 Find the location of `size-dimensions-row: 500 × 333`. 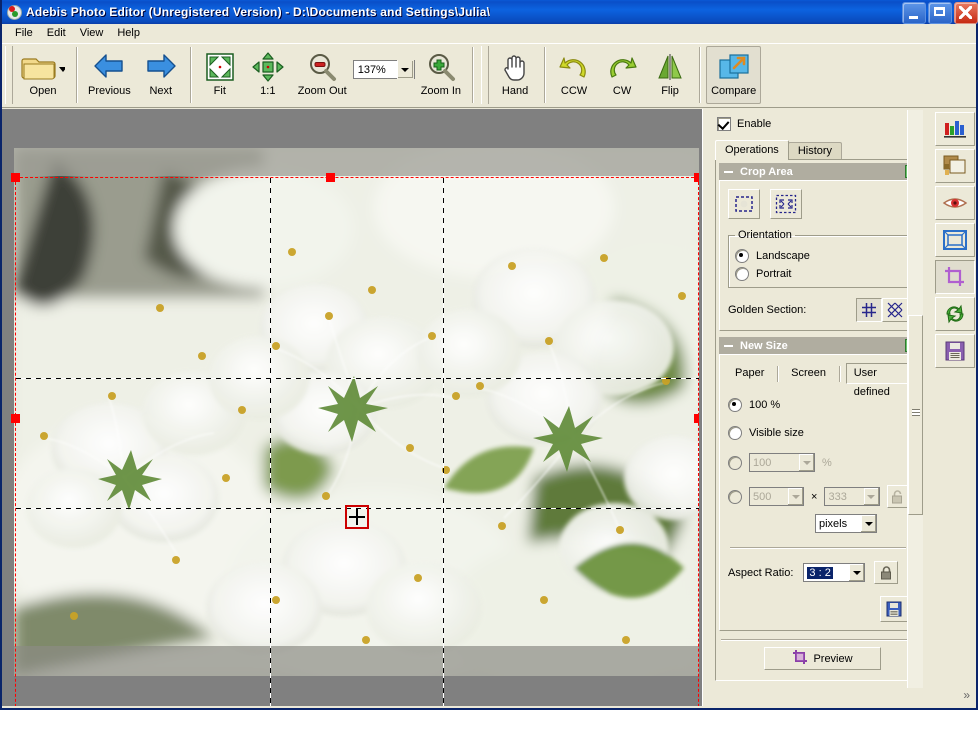

size-dimensions-row: 500 × 333 is located at coordinates (818, 496).